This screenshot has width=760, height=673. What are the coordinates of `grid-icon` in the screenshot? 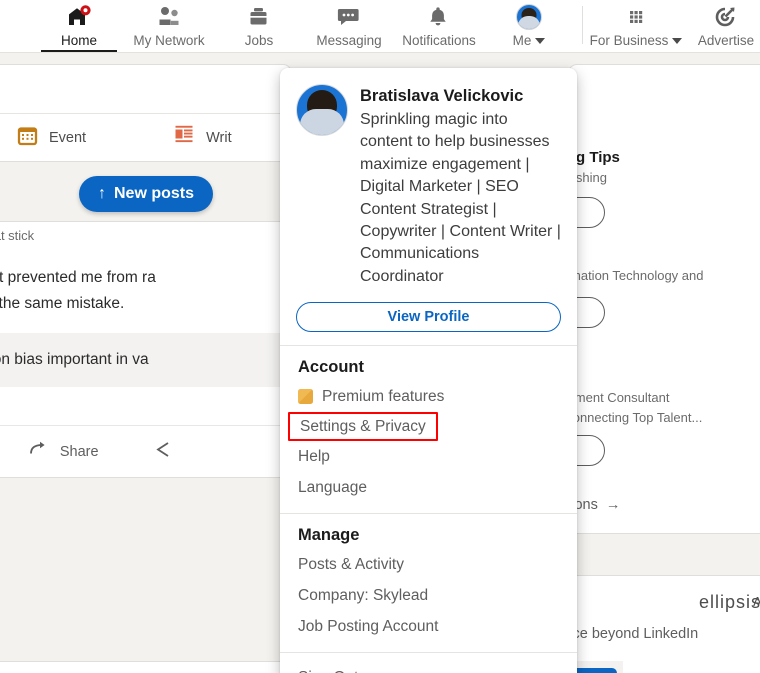 It's located at (636, 16).